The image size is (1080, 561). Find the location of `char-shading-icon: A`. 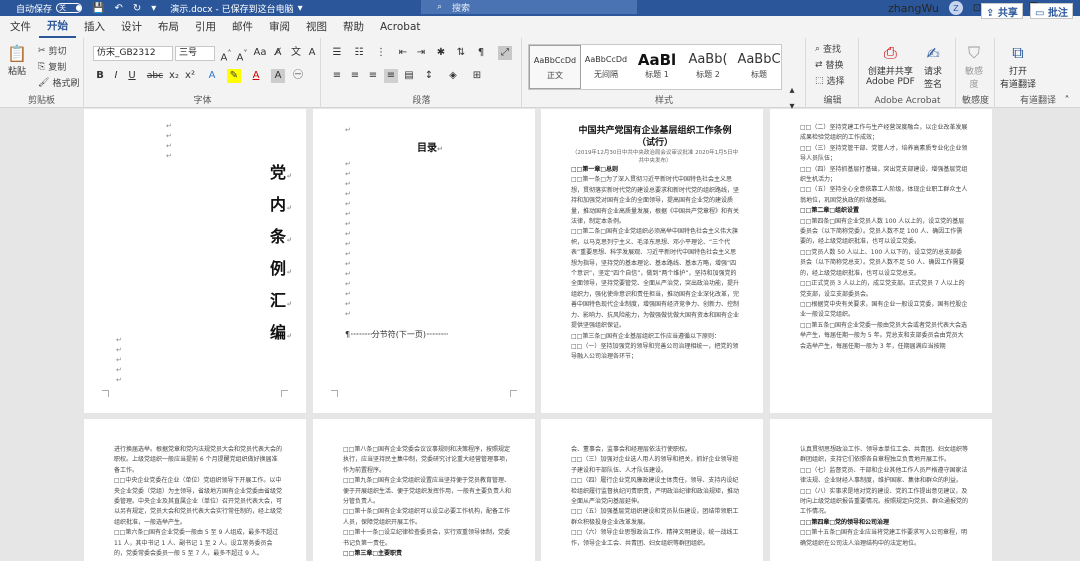

char-shading-icon: A is located at coordinates (278, 76).